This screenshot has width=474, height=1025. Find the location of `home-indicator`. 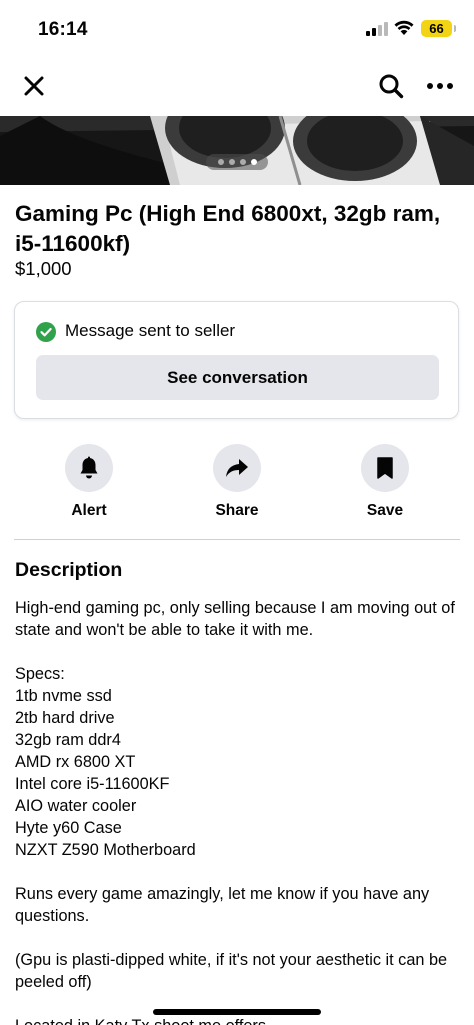

home-indicator is located at coordinates (237, 1012).